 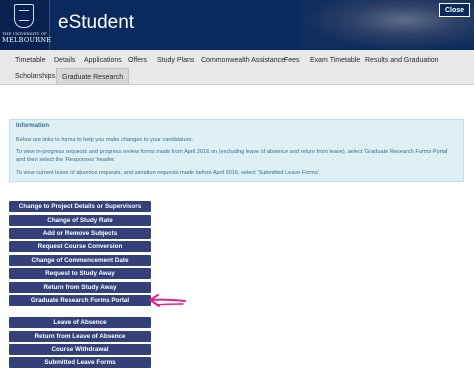 I want to click on tab-commonwealth-assistance: Commonwealth Assistance, so click(x=243, y=60).